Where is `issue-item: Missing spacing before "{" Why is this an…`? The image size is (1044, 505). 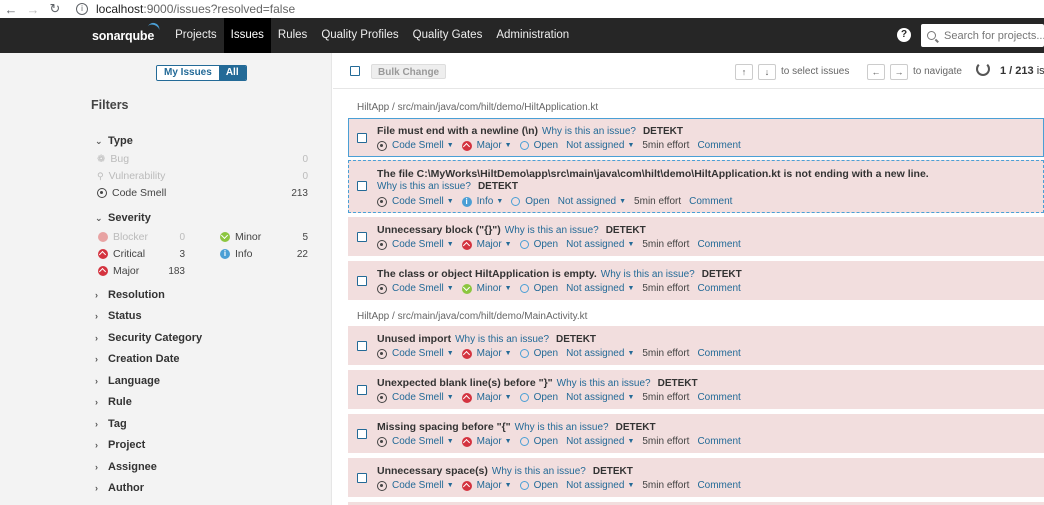
issue-item: Missing spacing before "{" Why is this an… is located at coordinates (696, 433).